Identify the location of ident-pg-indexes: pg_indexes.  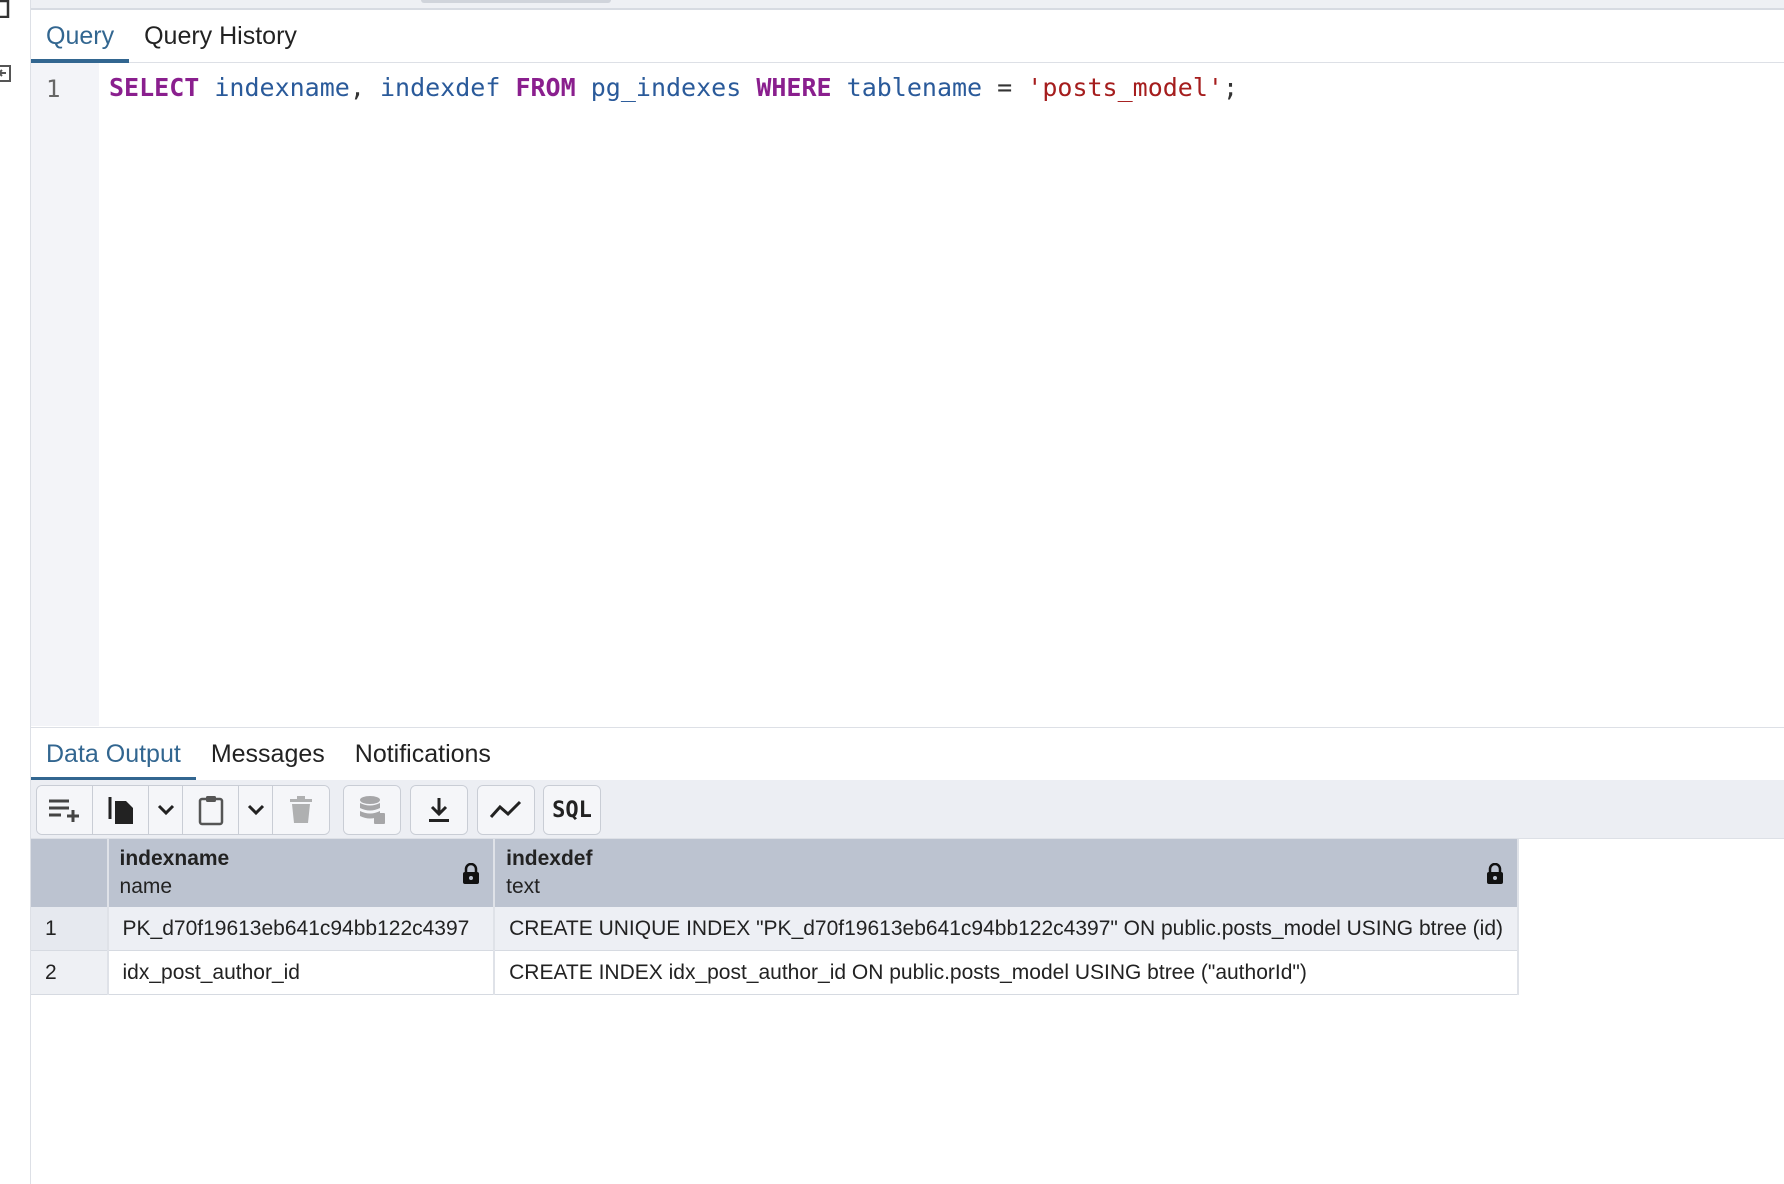
(666, 87).